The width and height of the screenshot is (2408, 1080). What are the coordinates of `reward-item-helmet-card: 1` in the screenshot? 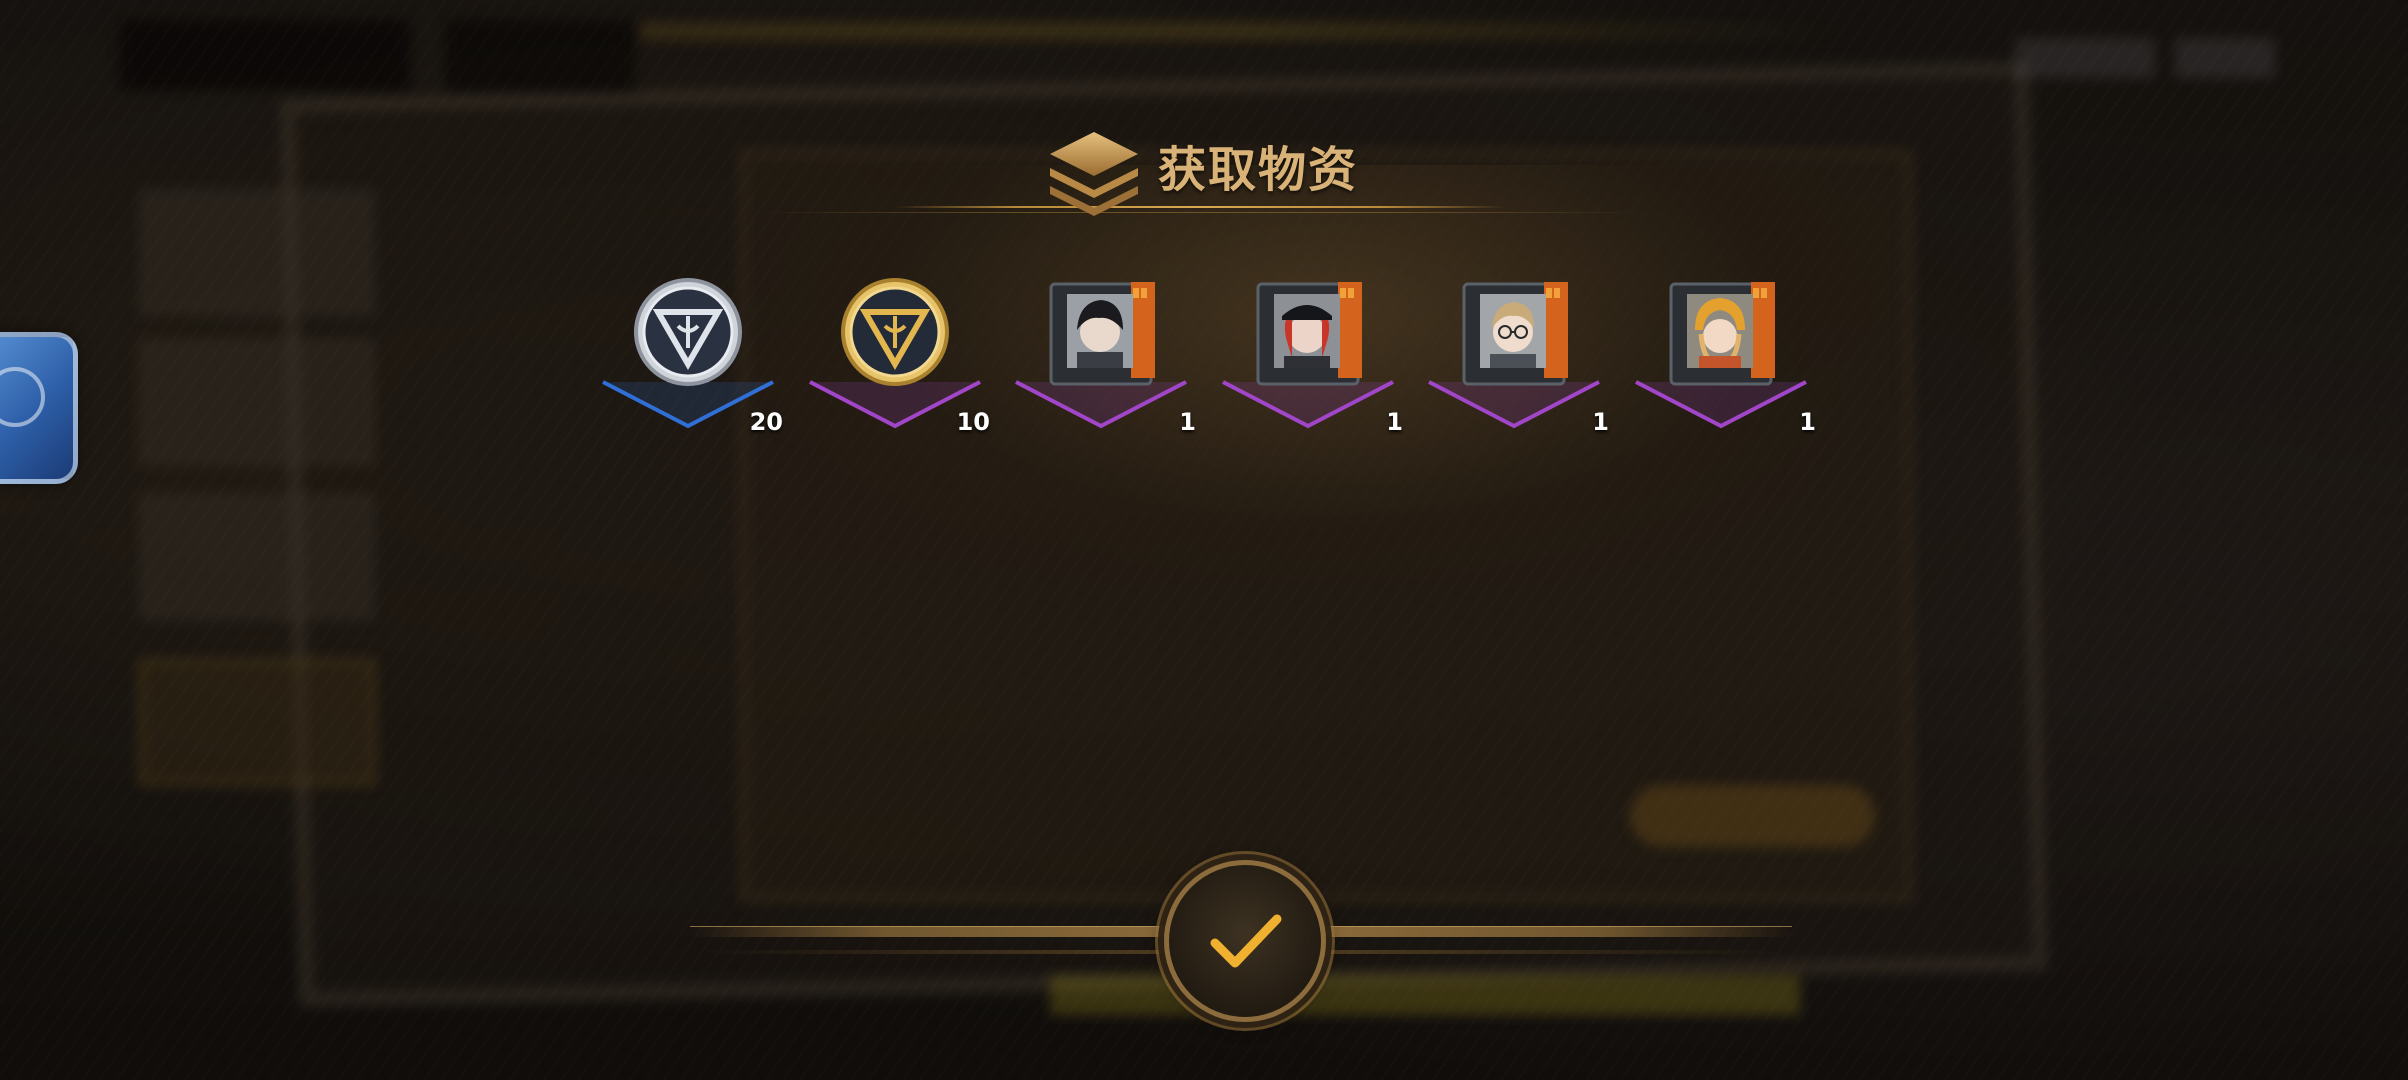 It's located at (1721, 357).